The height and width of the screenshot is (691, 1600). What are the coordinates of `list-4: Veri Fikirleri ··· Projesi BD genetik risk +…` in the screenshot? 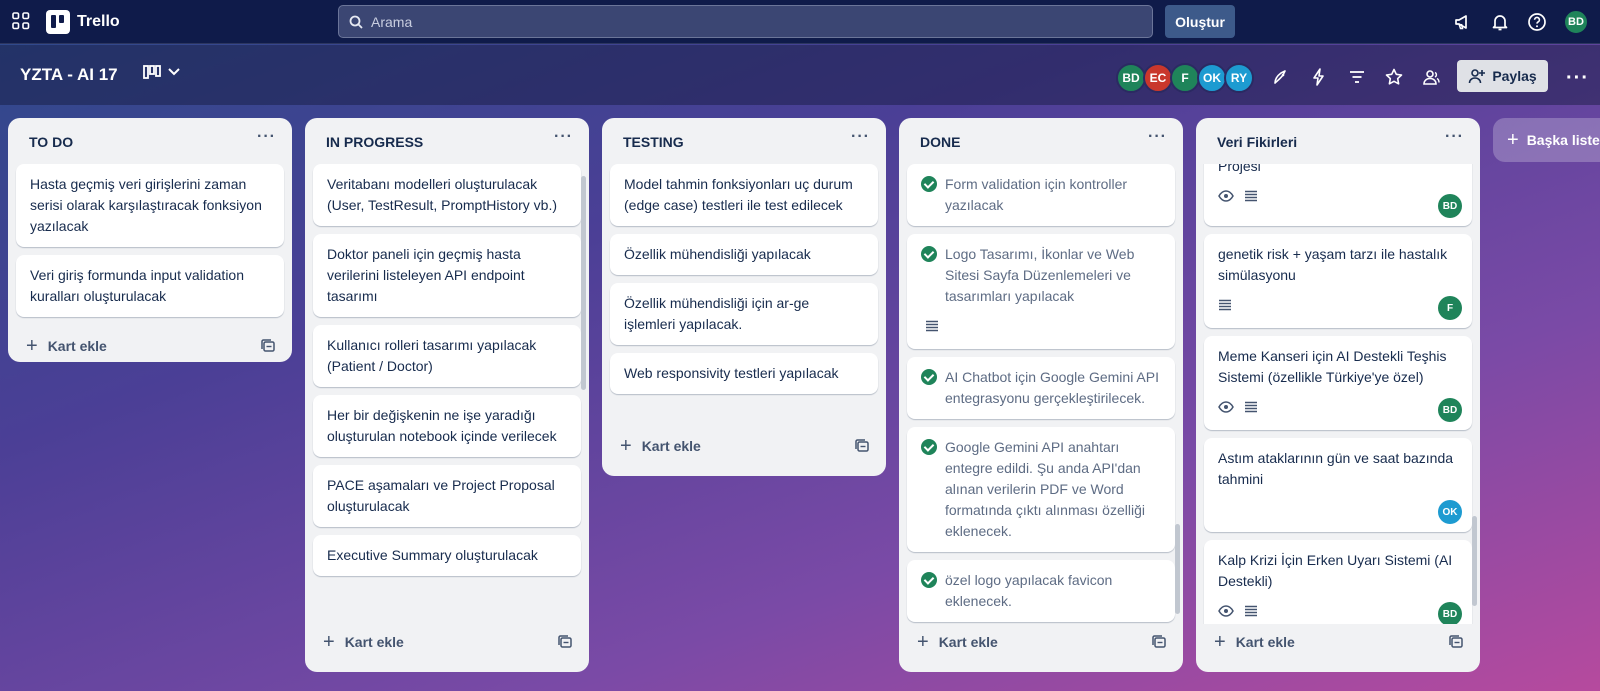 It's located at (1338, 395).